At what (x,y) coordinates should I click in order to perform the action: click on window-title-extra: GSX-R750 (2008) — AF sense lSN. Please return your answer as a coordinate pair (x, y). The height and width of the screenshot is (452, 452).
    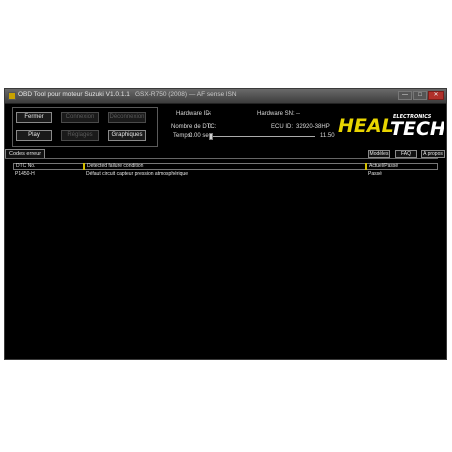
    Looking at the image, I should click on (186, 94).